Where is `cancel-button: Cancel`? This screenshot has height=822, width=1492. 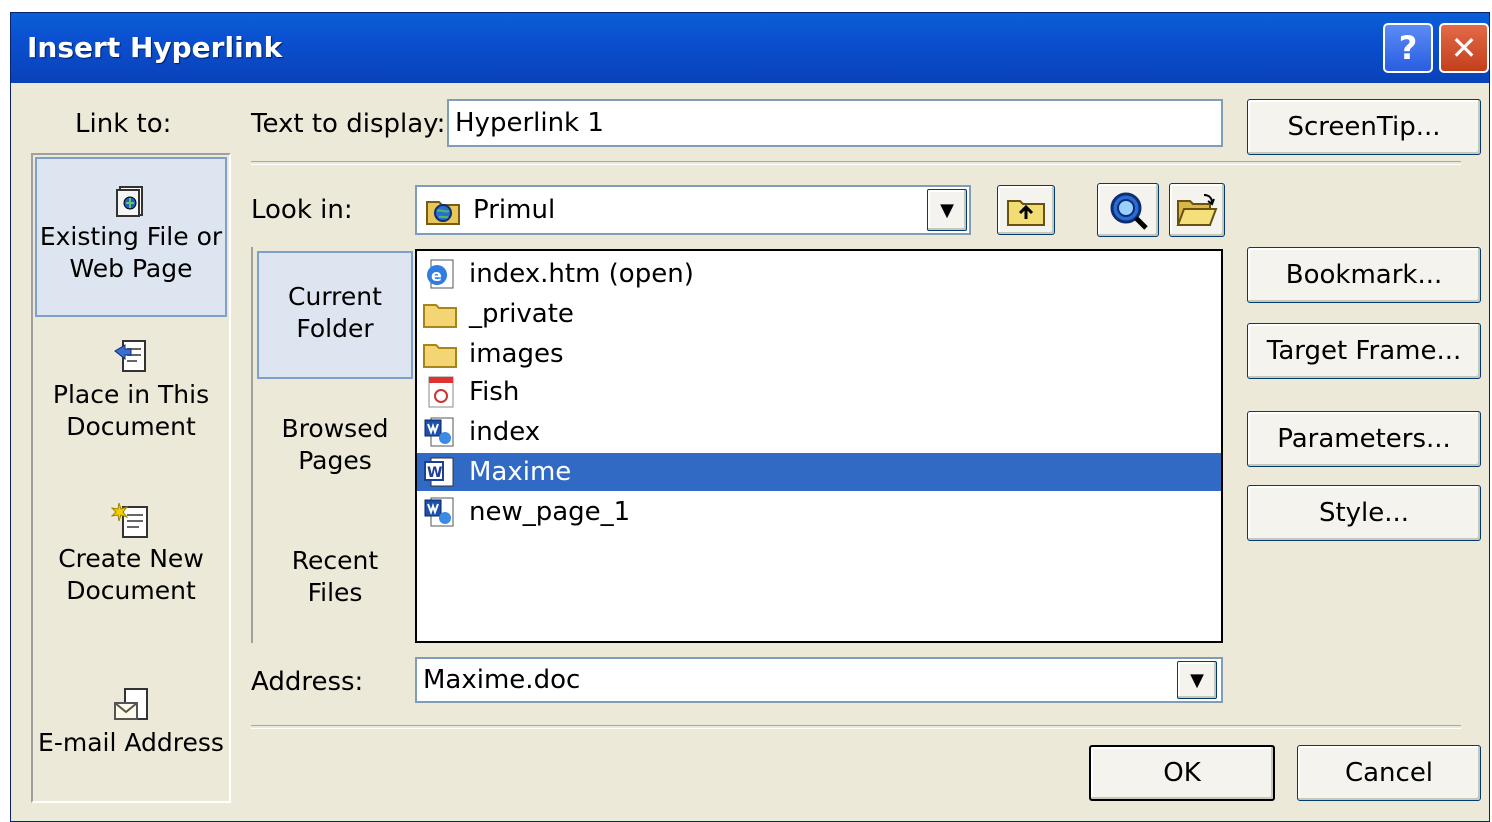 cancel-button: Cancel is located at coordinates (1389, 773).